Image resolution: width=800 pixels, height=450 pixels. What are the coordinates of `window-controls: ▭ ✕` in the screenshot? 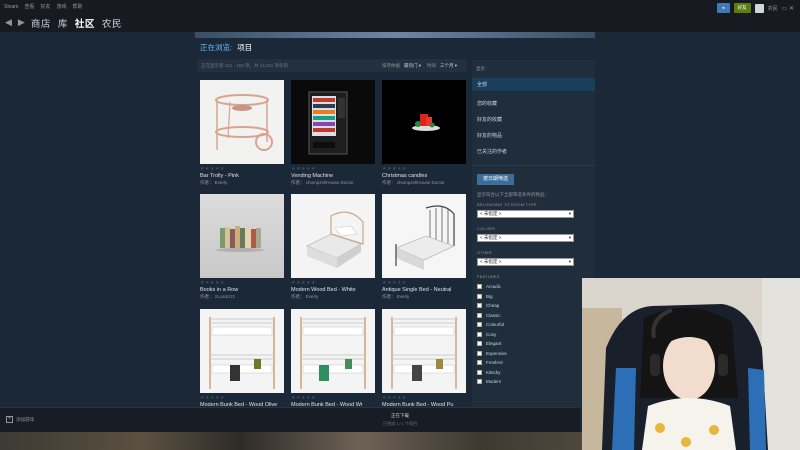 It's located at (788, 8).